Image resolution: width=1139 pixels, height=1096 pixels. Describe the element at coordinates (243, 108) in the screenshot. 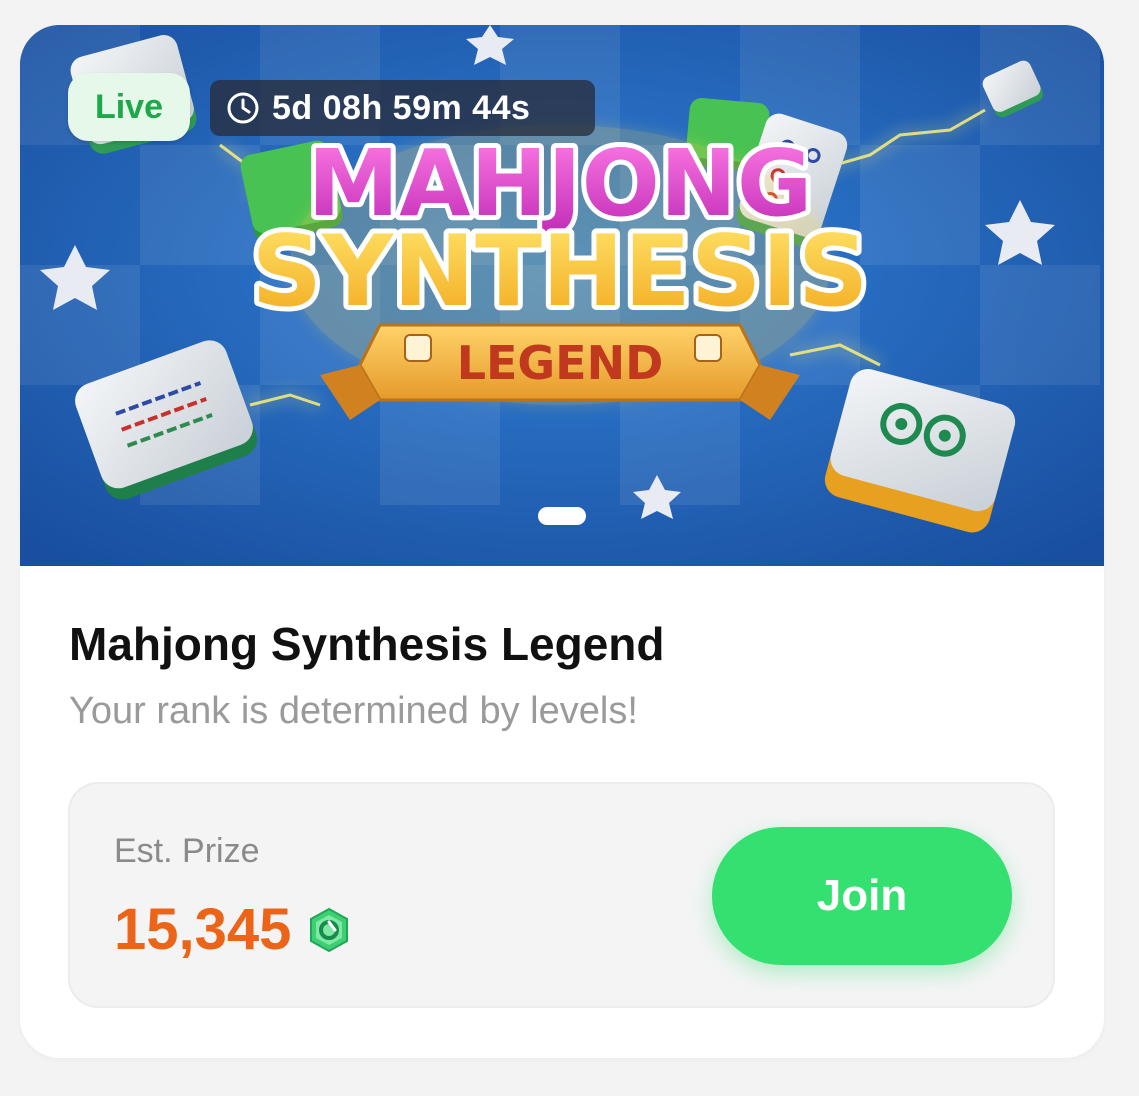

I see `clock-icon` at that location.